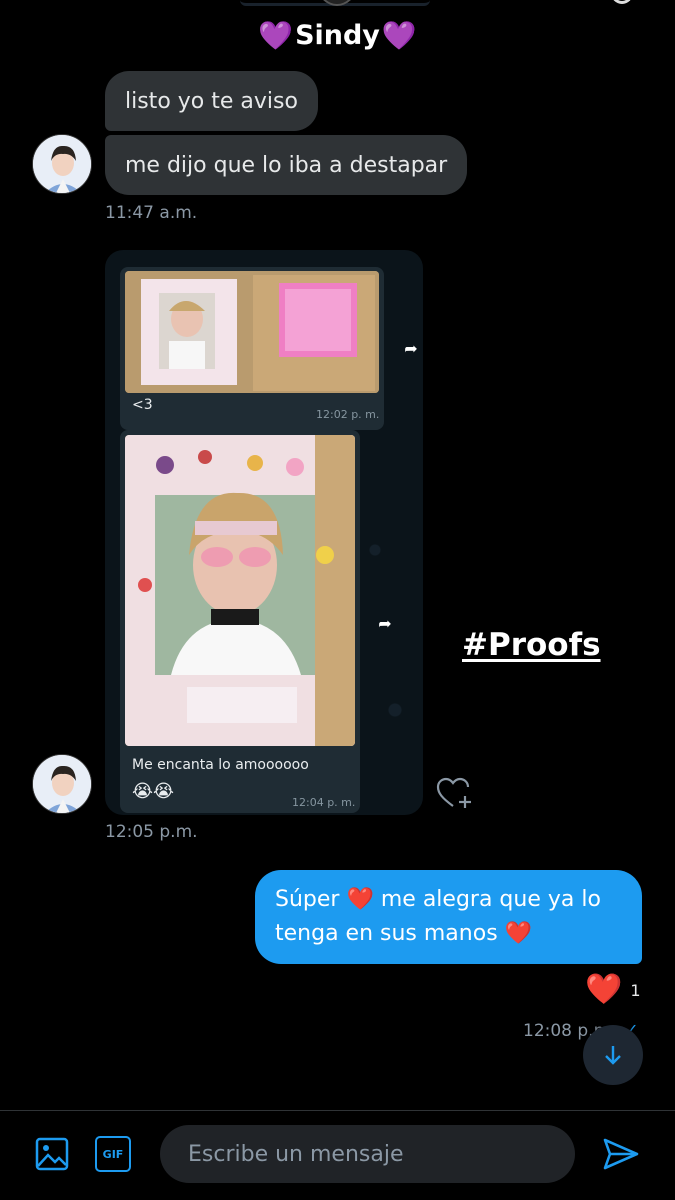 The height and width of the screenshot is (1200, 675). Describe the element at coordinates (348, 414) in the screenshot. I see `embedded-time: 12:02 p. m.` at that location.